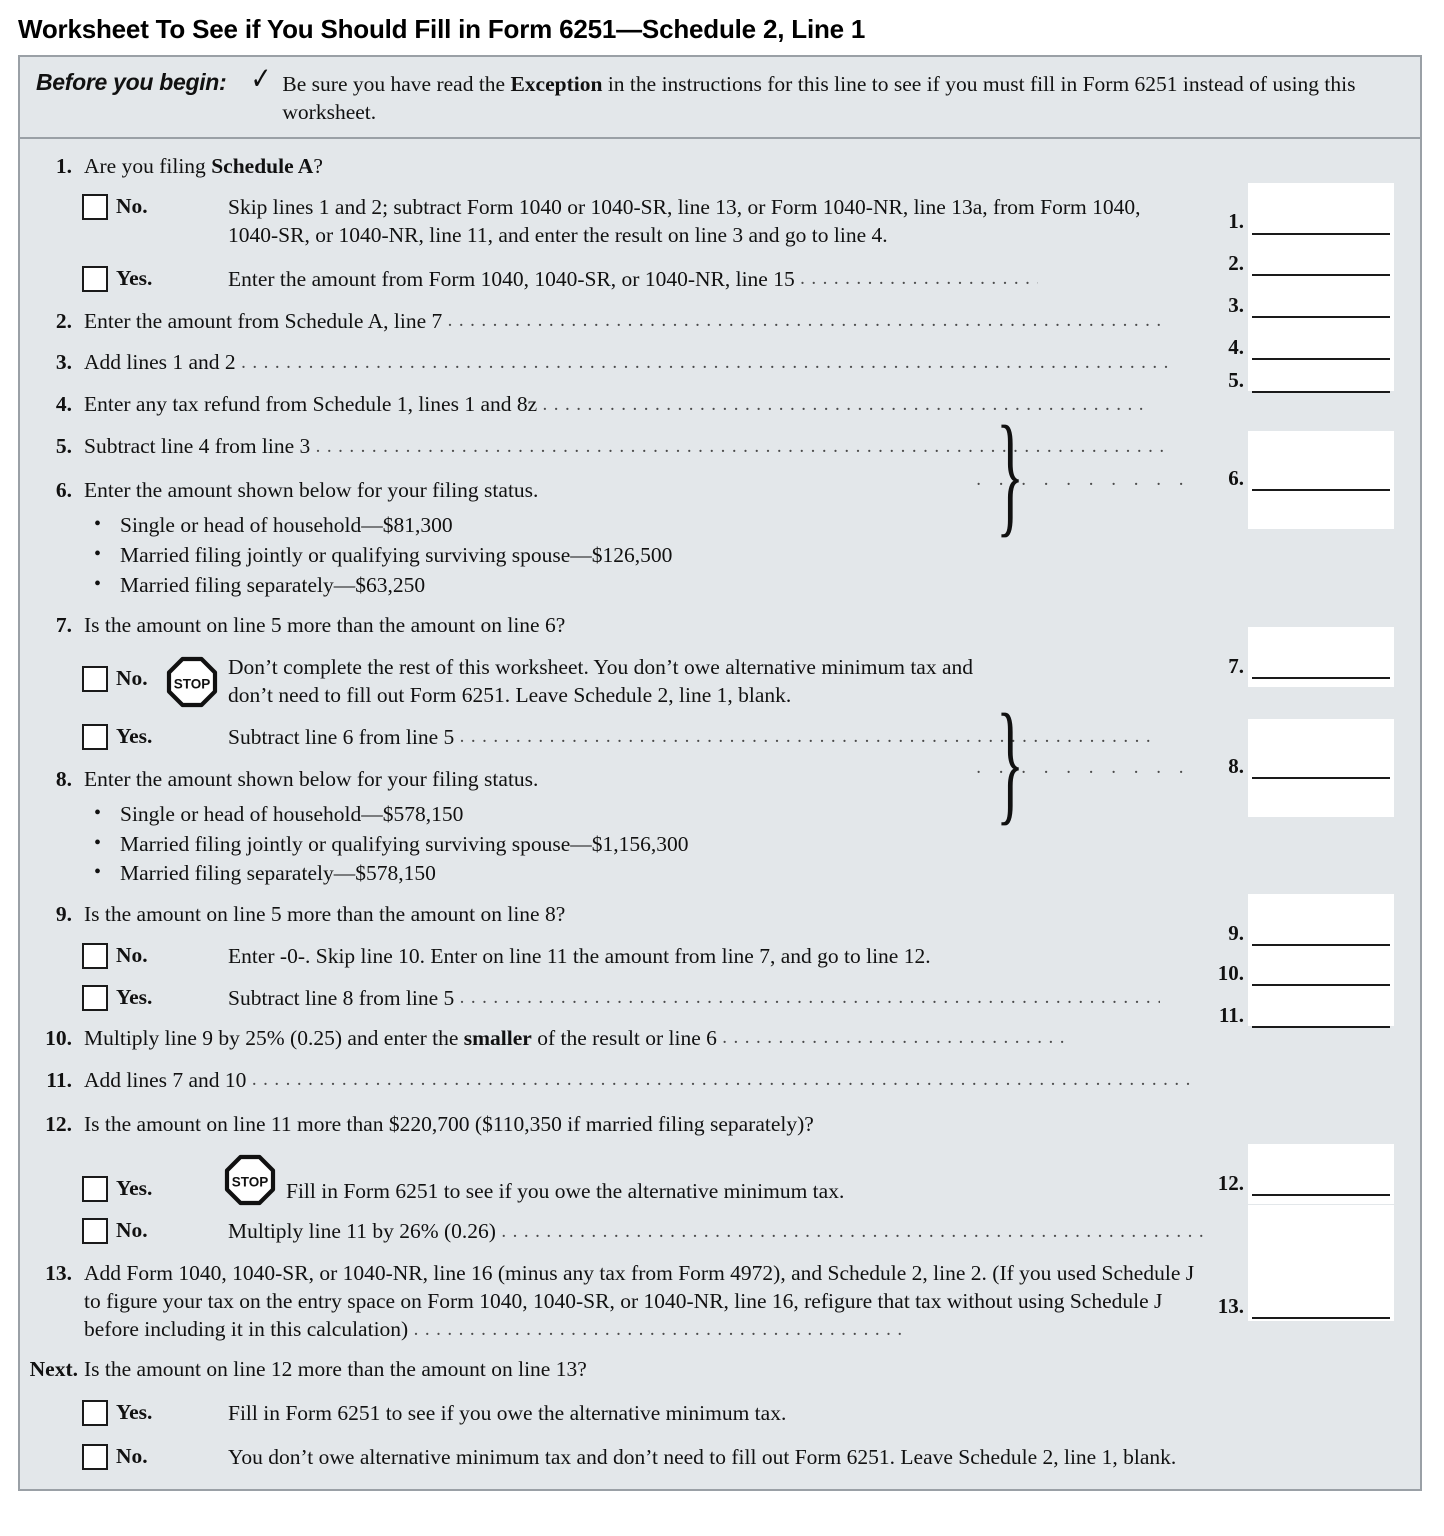 This screenshot has width=1444, height=1536. Describe the element at coordinates (63, 362) in the screenshot. I see `line-3-number: 3.` at that location.